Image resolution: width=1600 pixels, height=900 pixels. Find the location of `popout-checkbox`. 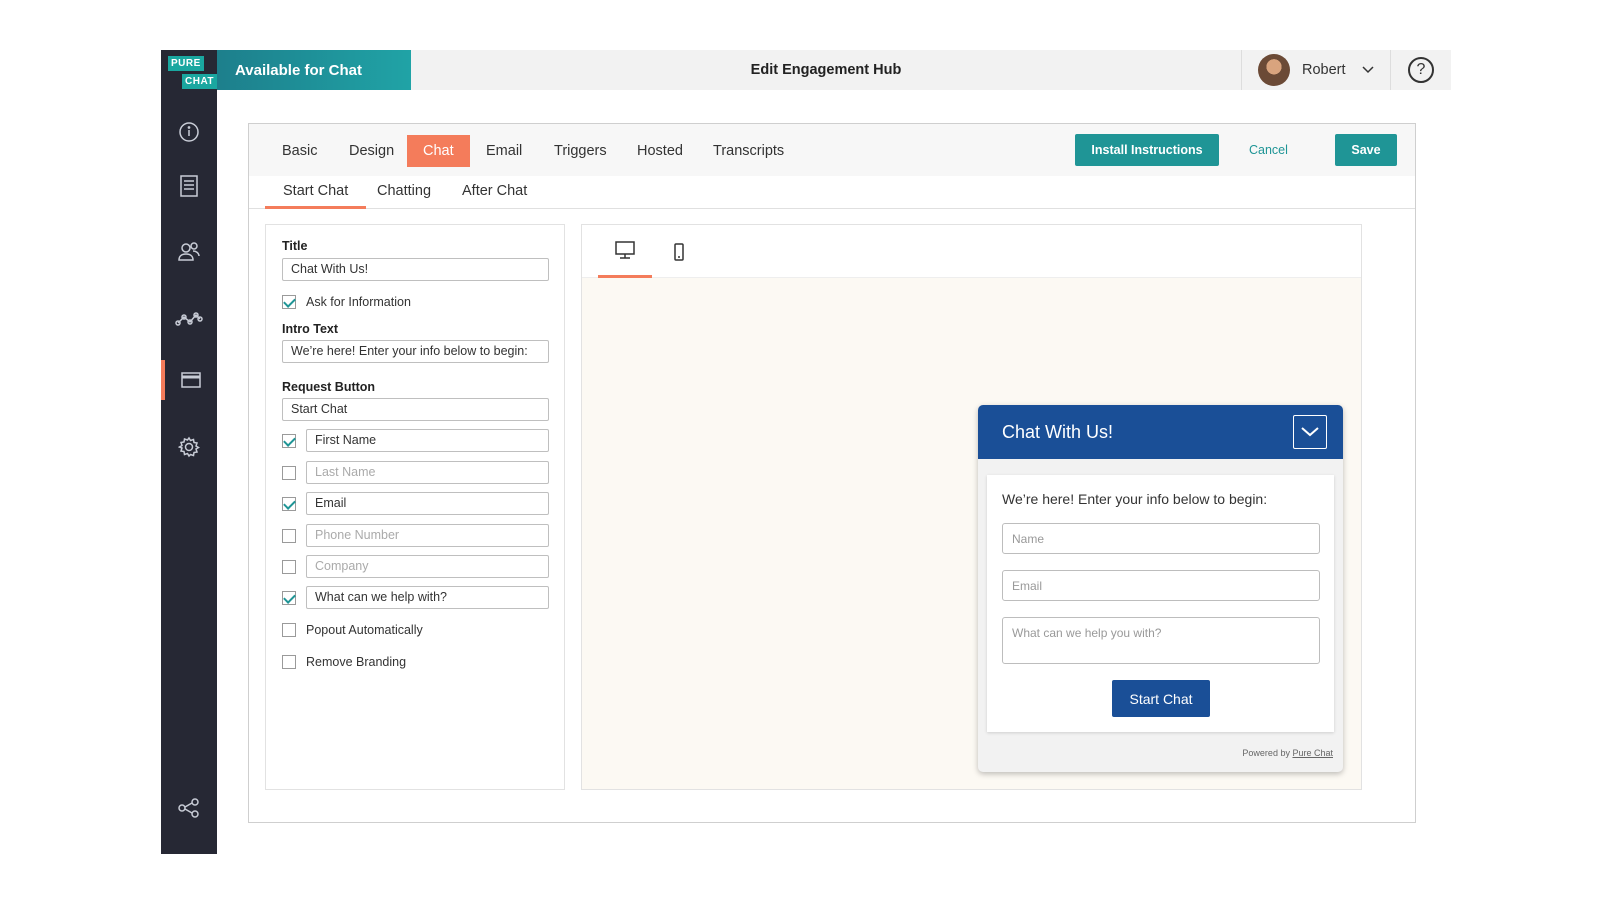

popout-checkbox is located at coordinates (289, 630).